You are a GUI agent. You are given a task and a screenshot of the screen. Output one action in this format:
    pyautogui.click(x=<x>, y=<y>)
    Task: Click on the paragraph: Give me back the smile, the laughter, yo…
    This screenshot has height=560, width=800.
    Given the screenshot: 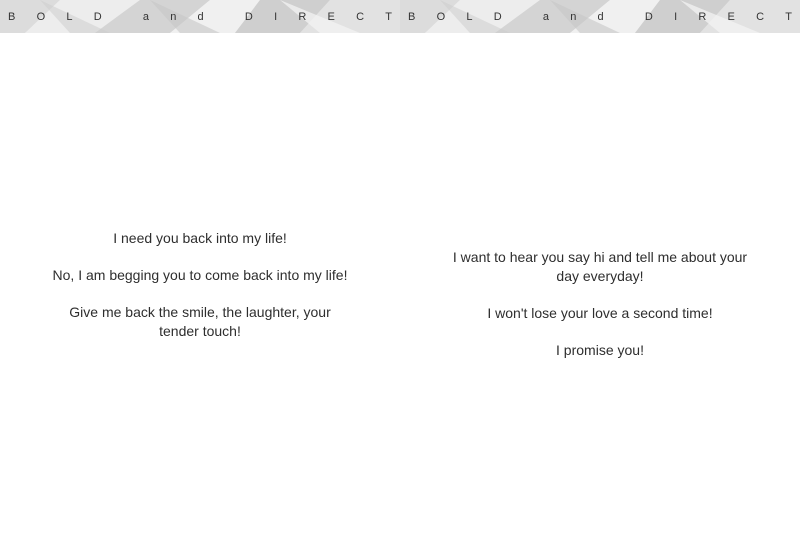 What is the action you would take?
    pyautogui.click(x=200, y=321)
    